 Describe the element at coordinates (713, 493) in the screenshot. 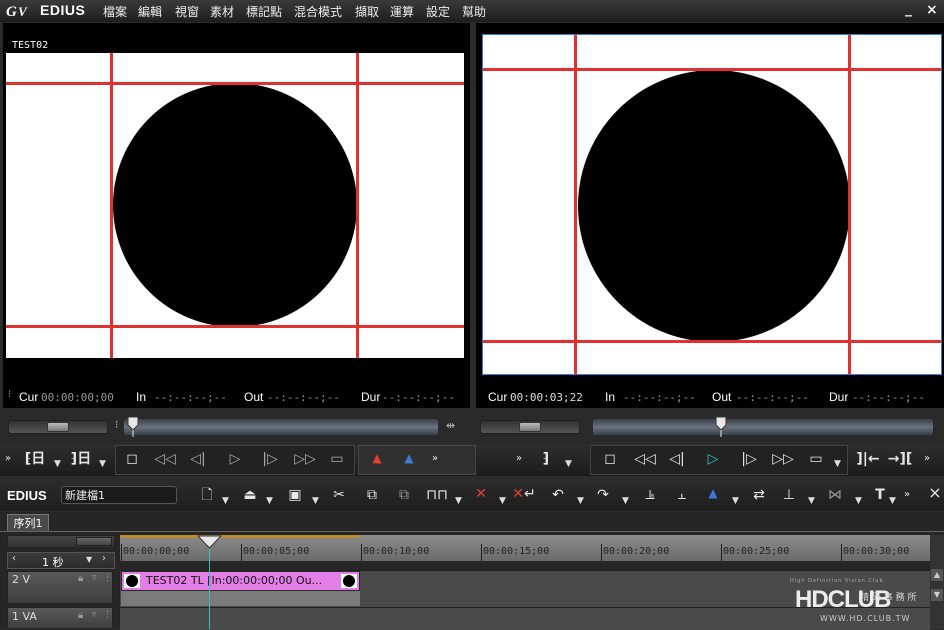

I see `add-transition-icon: ▲` at that location.